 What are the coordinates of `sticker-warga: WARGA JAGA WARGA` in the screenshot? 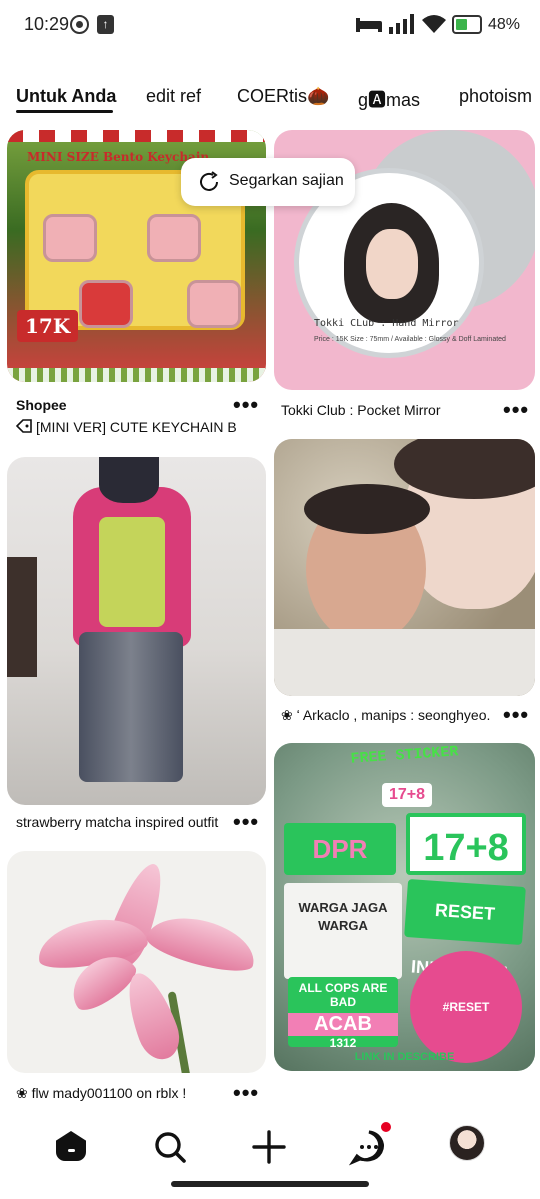 It's located at (343, 931).